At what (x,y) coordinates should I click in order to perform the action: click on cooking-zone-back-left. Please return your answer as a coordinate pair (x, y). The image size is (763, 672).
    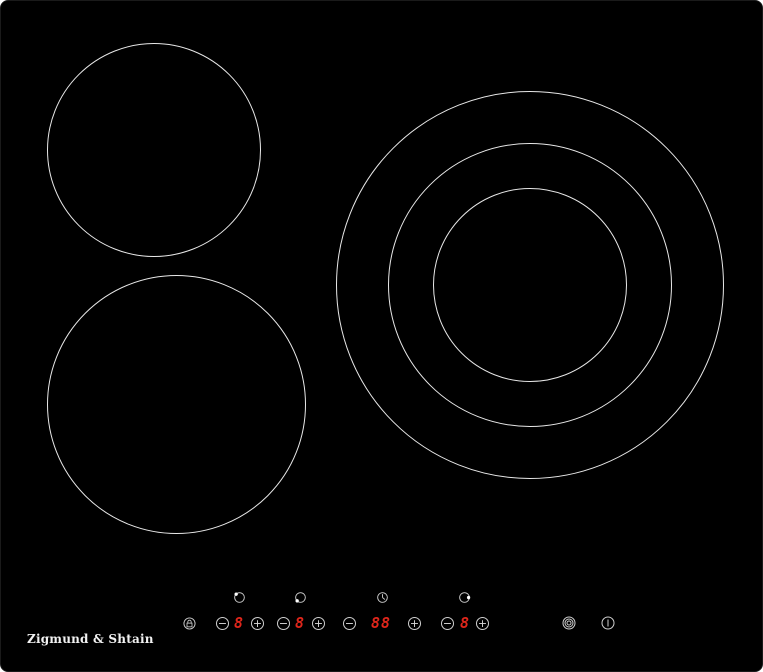
    Looking at the image, I should click on (154, 150).